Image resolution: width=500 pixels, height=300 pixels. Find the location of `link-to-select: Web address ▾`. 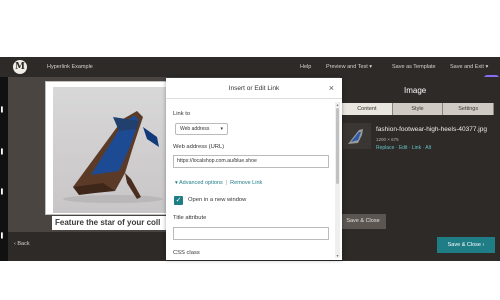

link-to-select: Web address ▾ is located at coordinates (201, 129).